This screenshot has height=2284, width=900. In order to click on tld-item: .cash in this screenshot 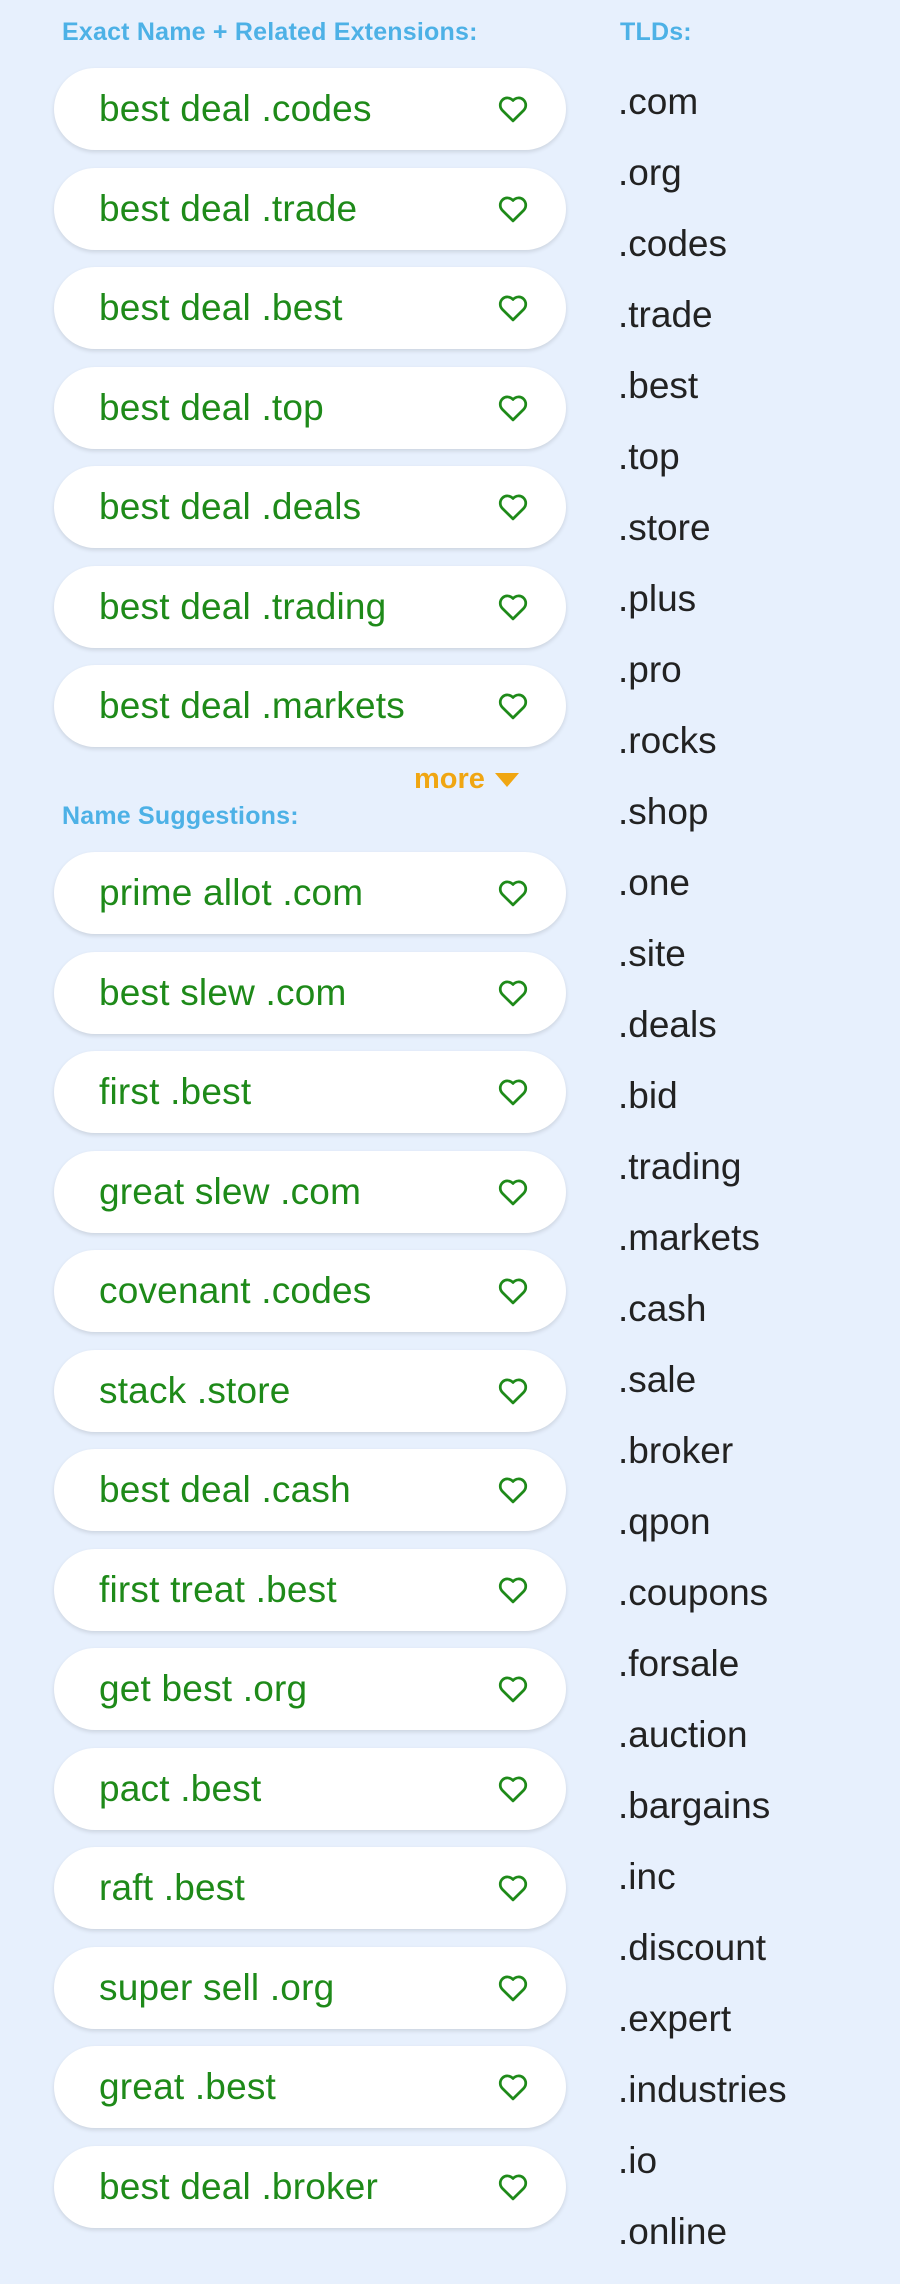, I will do `click(702, 1325)`.